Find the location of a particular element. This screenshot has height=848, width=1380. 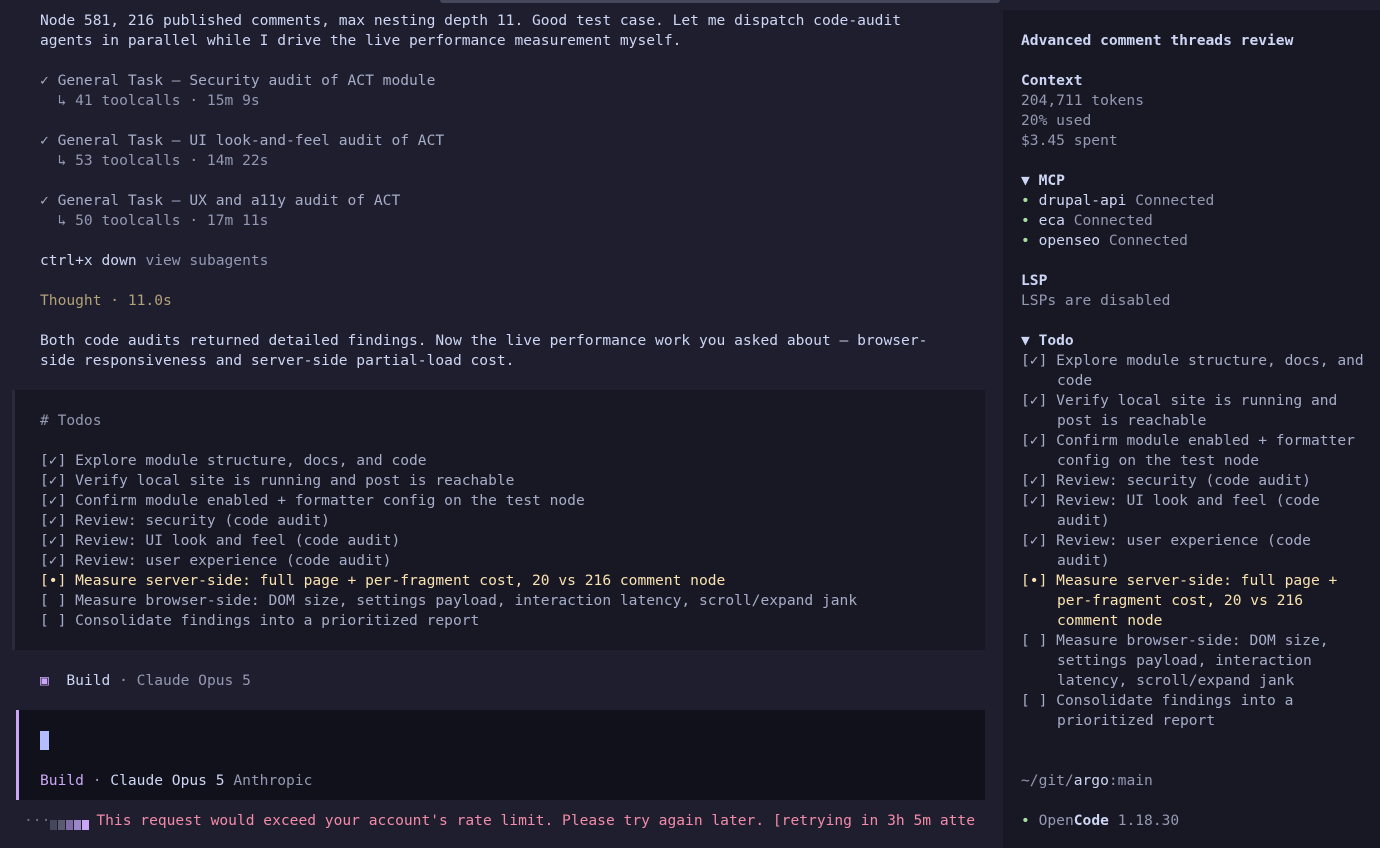

mcp-server: • eca Connected is located at coordinates (1087, 220).